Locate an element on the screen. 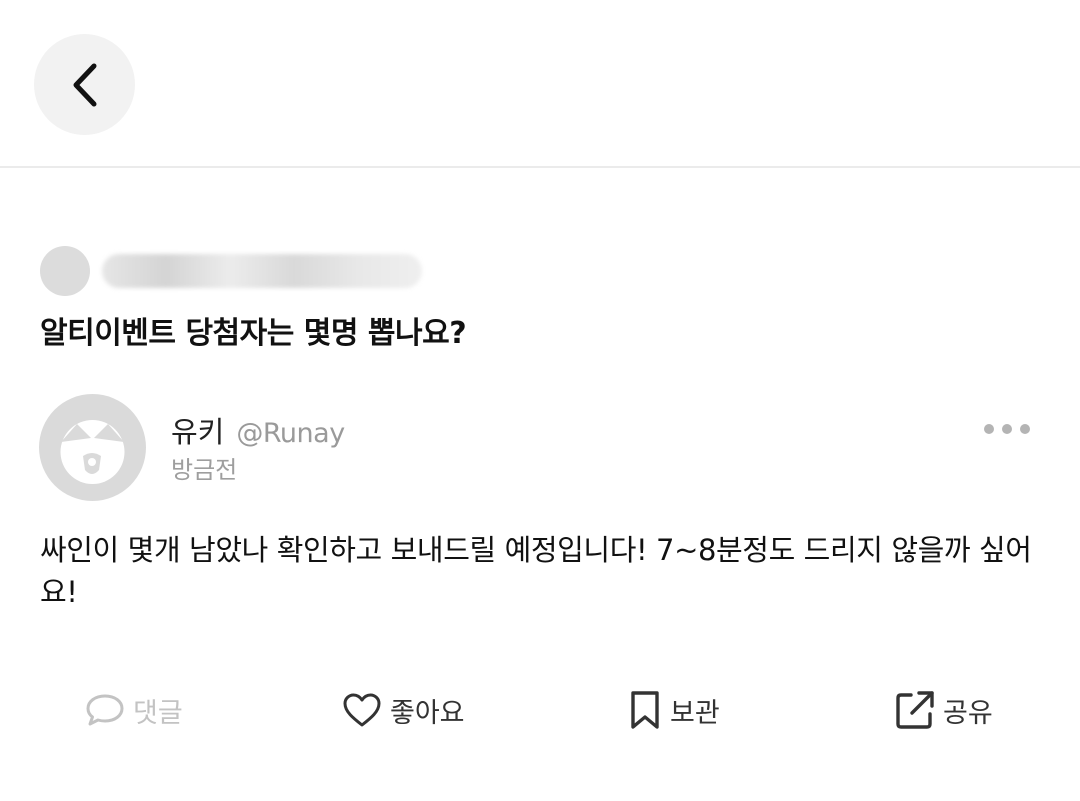  more-options-button is located at coordinates (1007, 429).